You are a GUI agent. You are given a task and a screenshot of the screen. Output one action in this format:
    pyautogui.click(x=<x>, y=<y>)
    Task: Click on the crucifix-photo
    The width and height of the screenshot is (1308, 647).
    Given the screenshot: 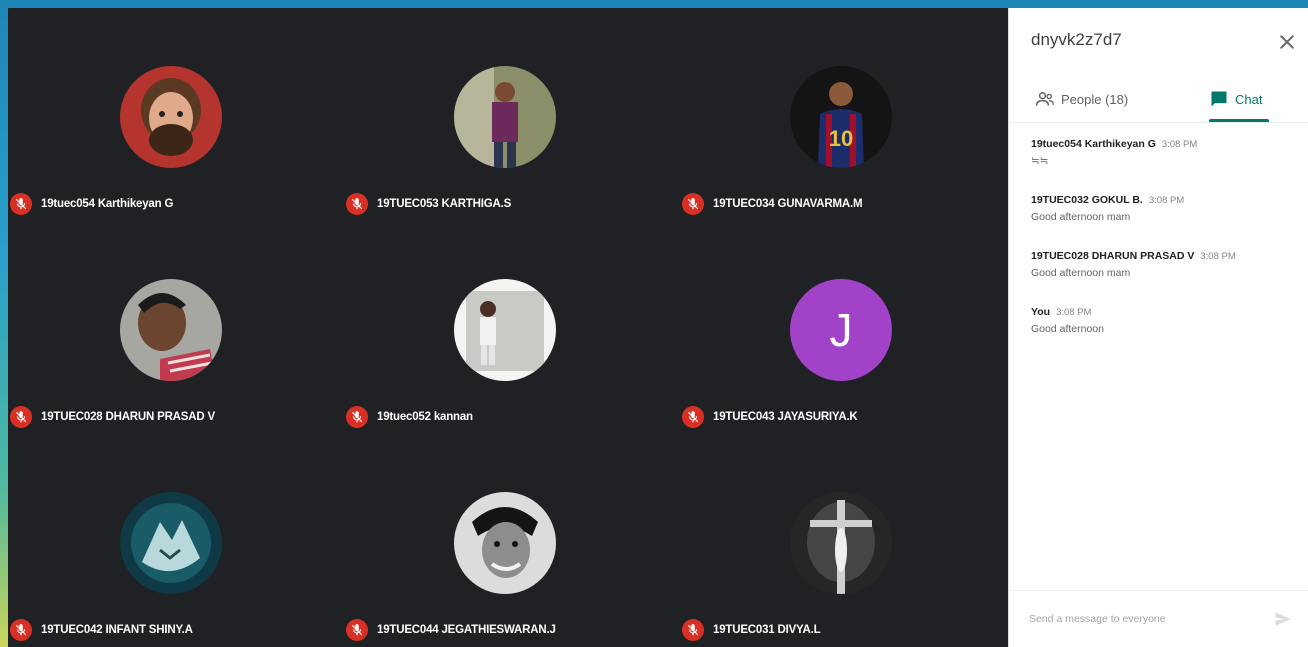 What is the action you would take?
    pyautogui.click(x=841, y=543)
    